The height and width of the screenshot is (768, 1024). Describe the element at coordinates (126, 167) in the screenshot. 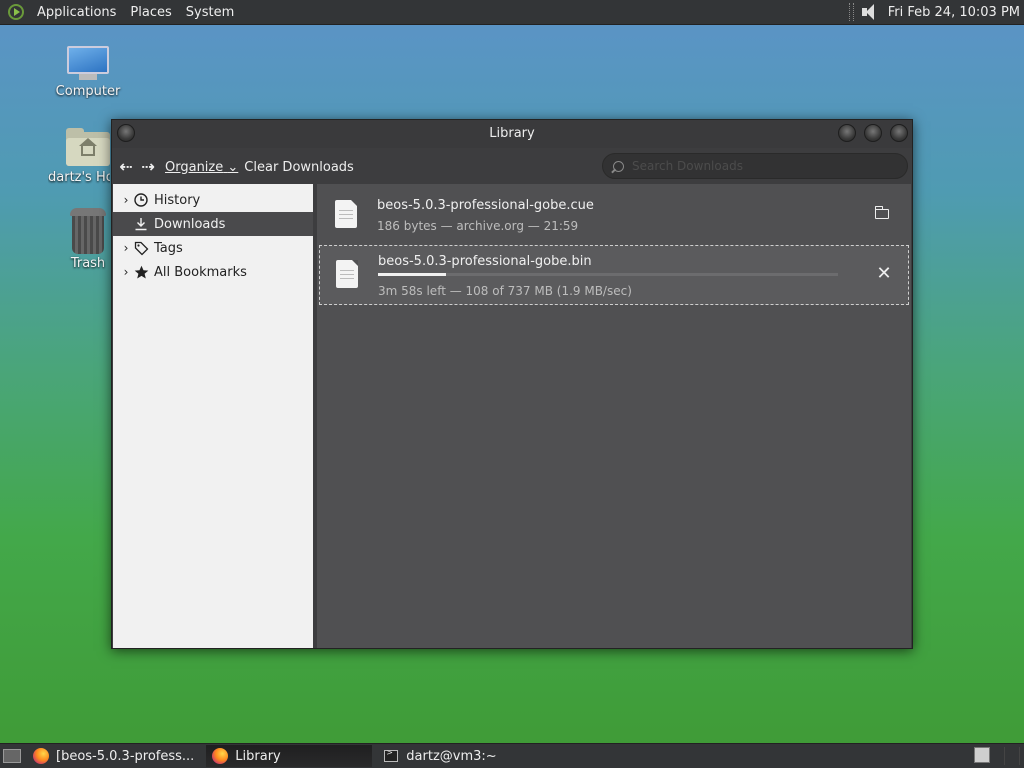

I see `back-arrow-icon: ⇠` at that location.